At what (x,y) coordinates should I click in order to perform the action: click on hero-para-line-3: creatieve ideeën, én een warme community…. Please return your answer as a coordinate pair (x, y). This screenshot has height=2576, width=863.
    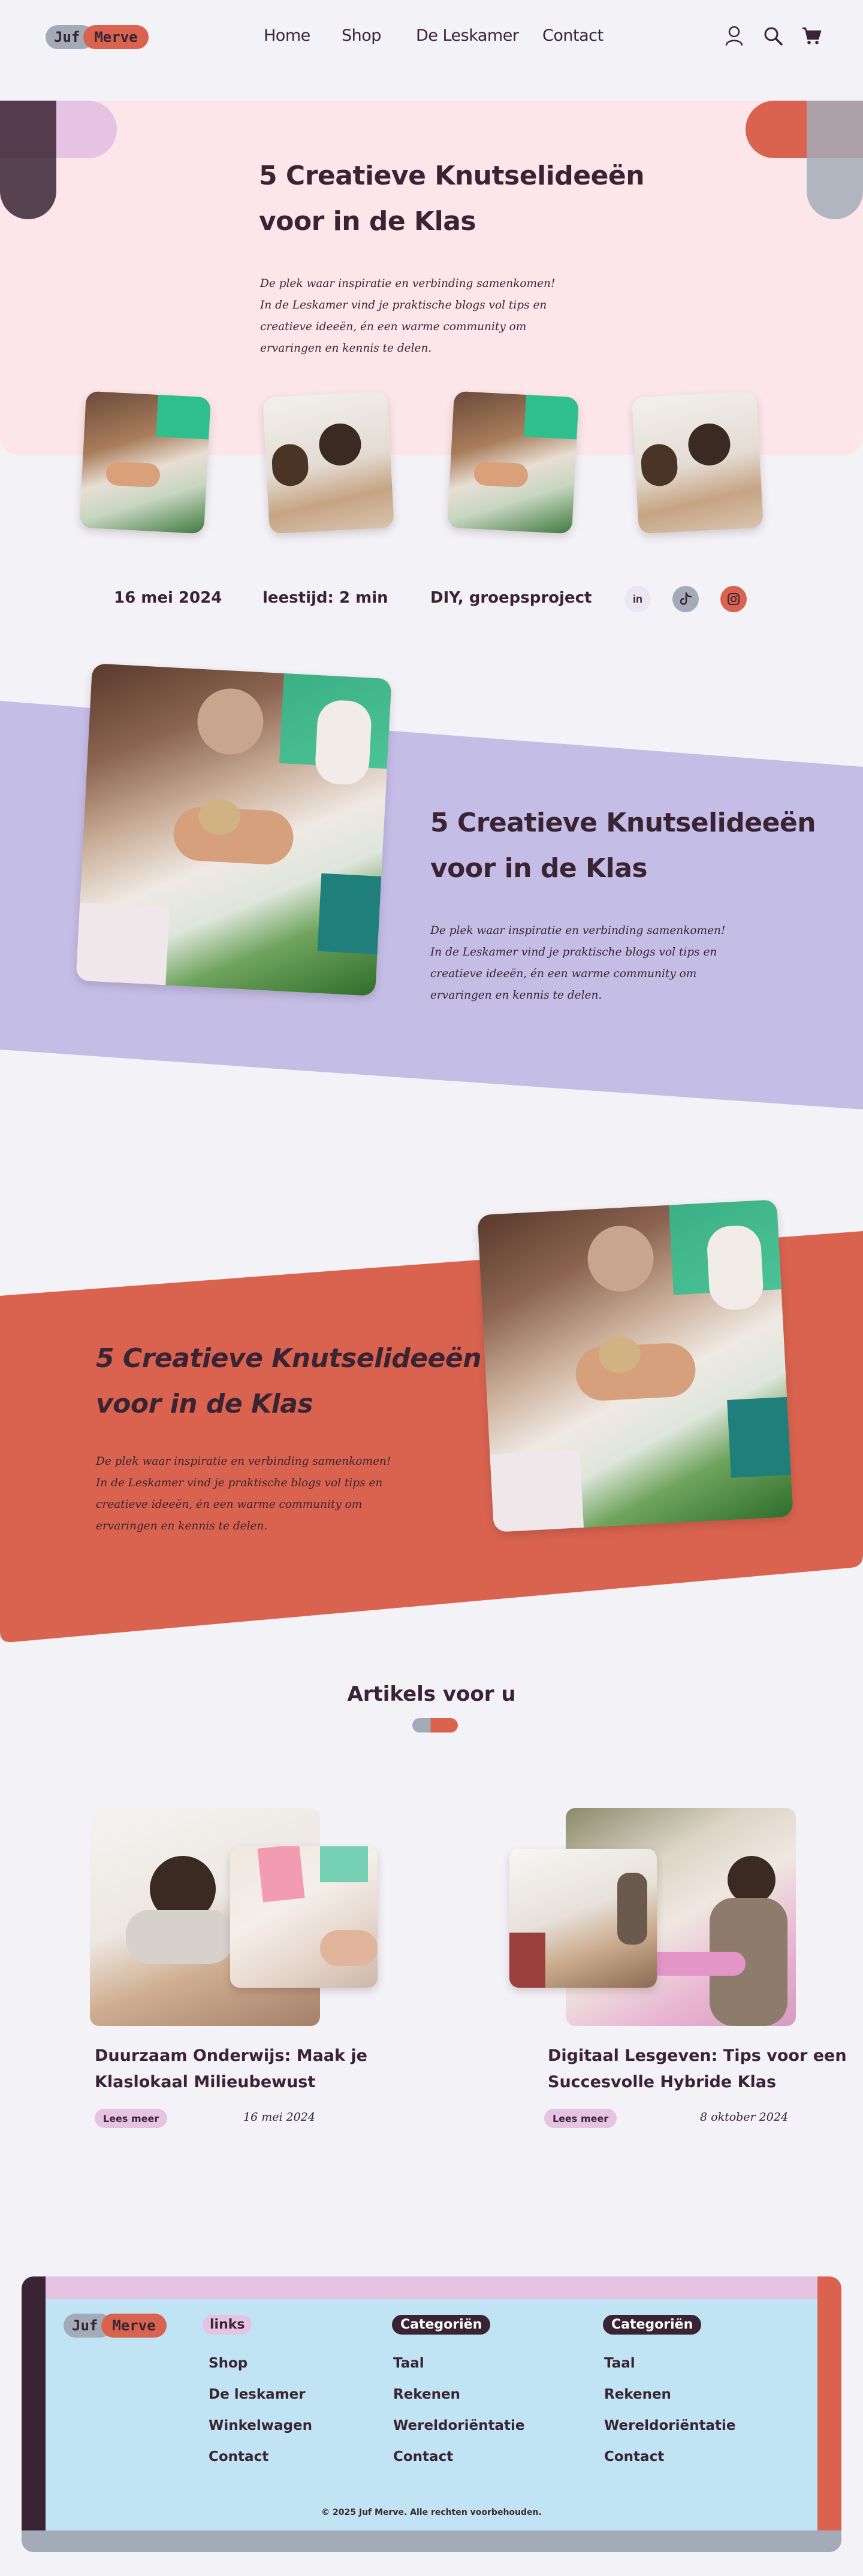
    Looking at the image, I should click on (393, 327).